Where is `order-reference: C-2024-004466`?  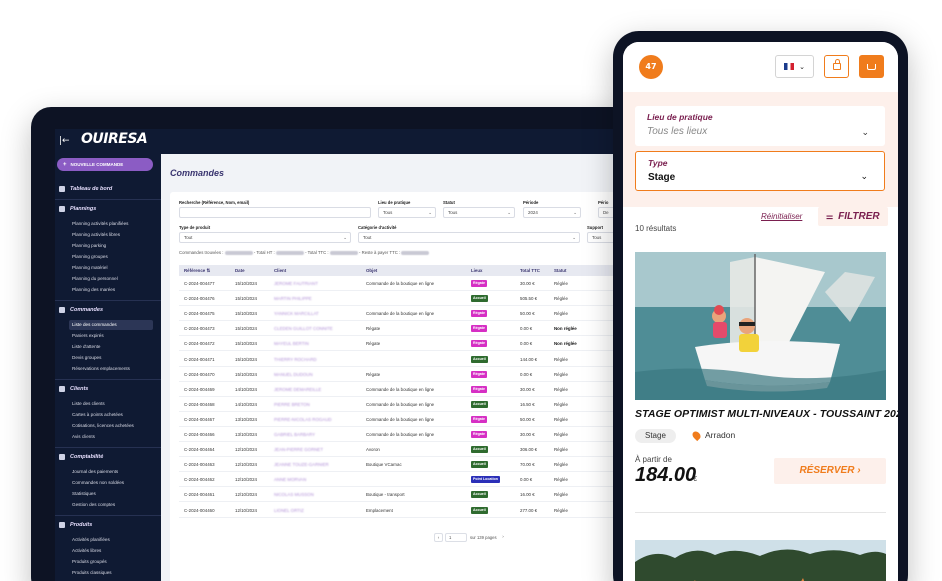
order-reference: C-2024-004466 is located at coordinates (199, 434).